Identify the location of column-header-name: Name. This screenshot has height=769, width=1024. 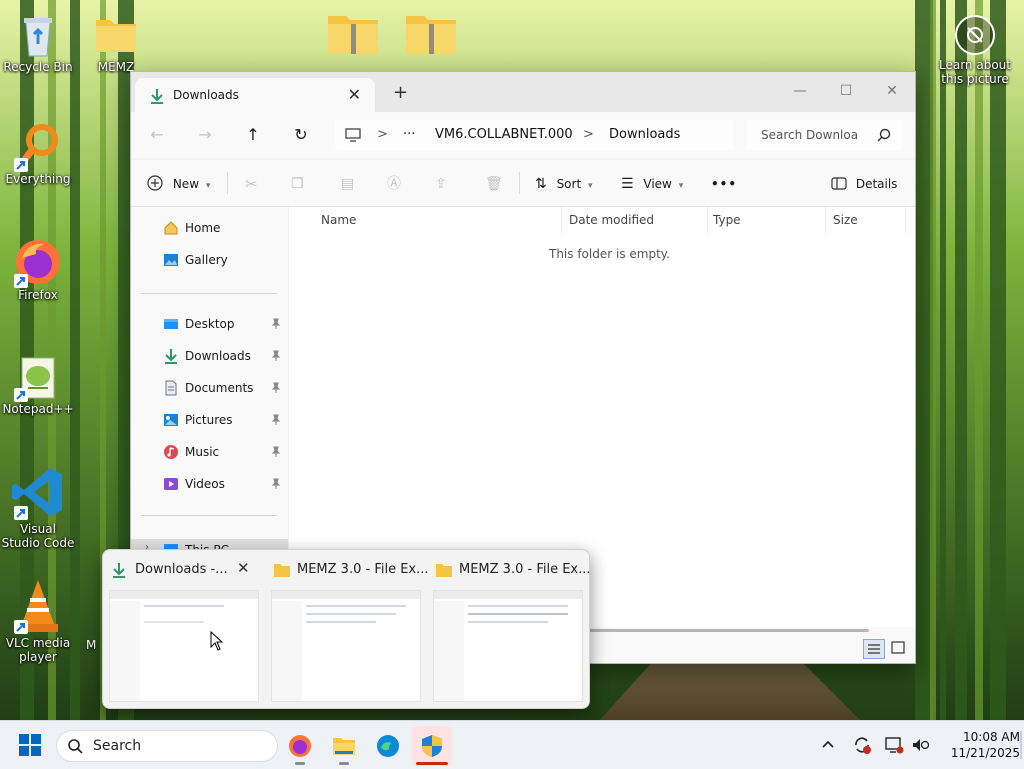
(338, 220).